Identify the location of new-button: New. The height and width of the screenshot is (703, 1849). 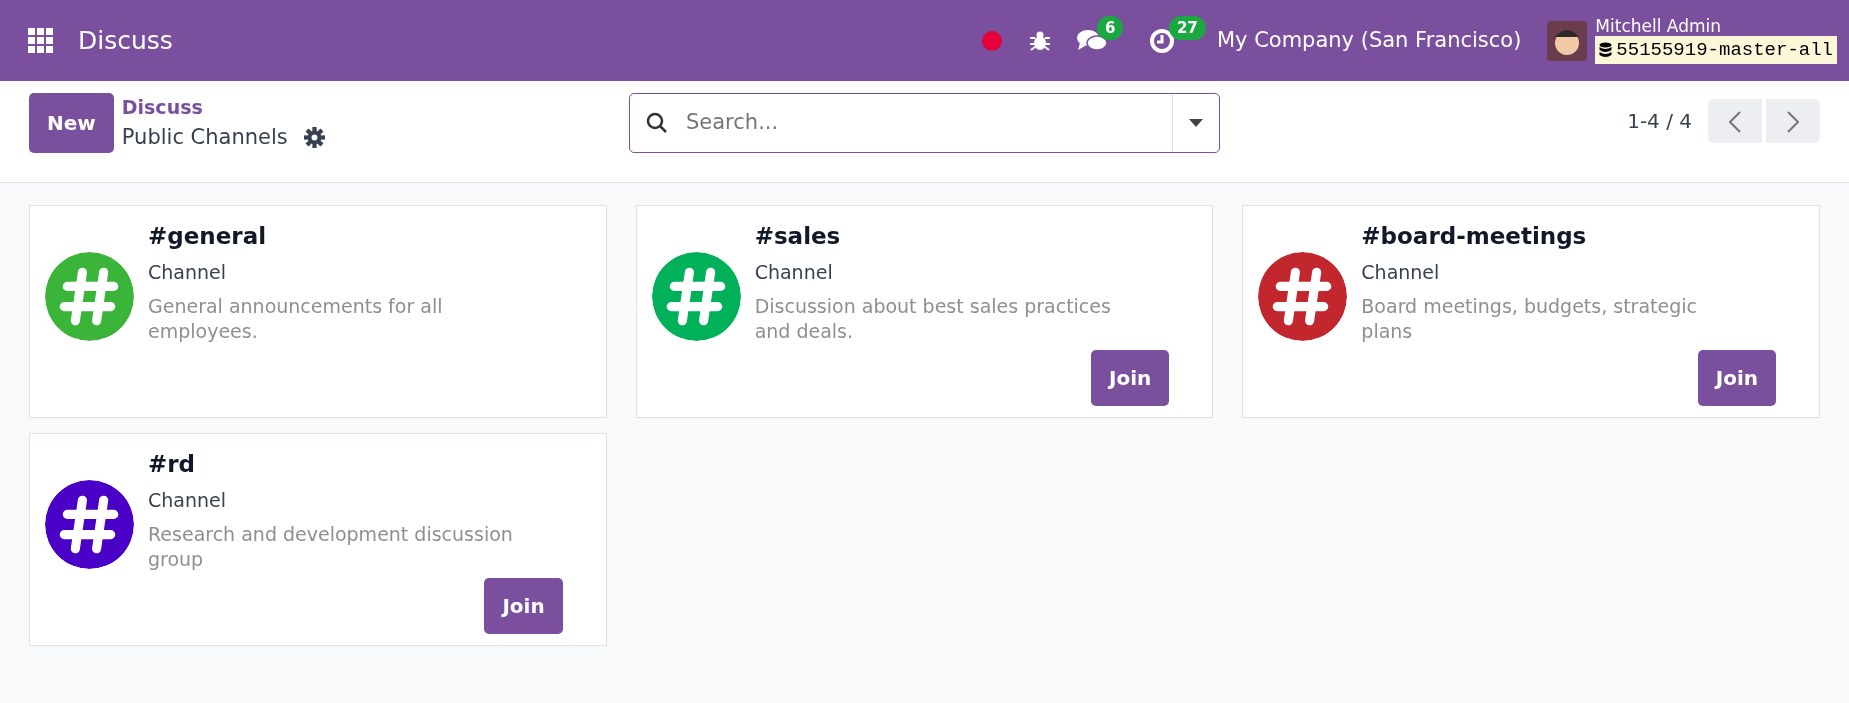
(71, 123).